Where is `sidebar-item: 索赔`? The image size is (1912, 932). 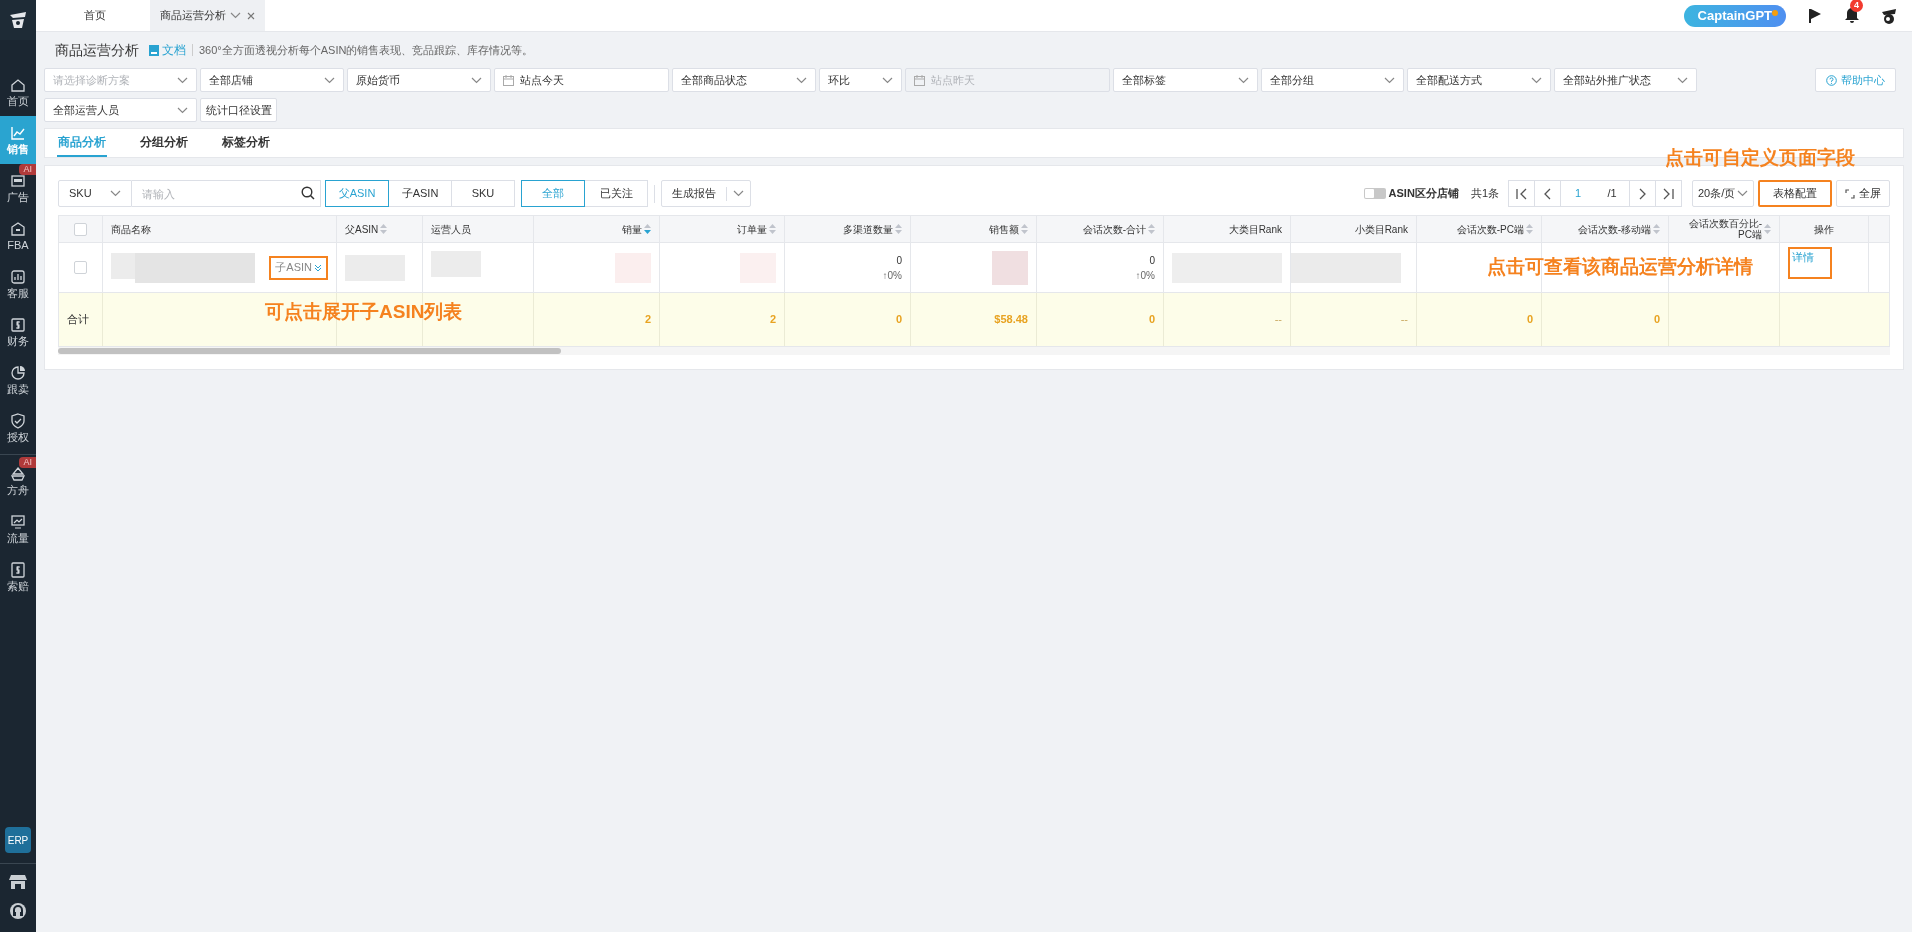 sidebar-item: 索赔 is located at coordinates (18, 577).